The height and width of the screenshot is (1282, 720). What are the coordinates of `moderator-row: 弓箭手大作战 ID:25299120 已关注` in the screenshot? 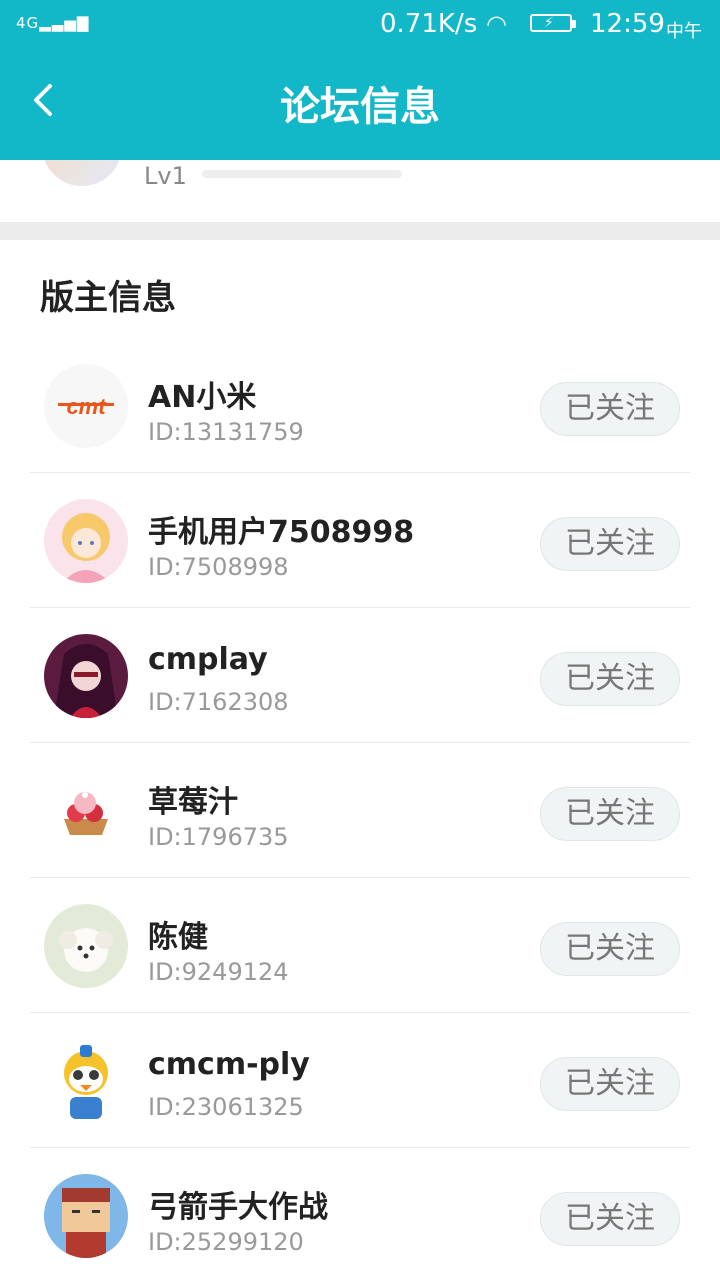 It's located at (360, 1215).